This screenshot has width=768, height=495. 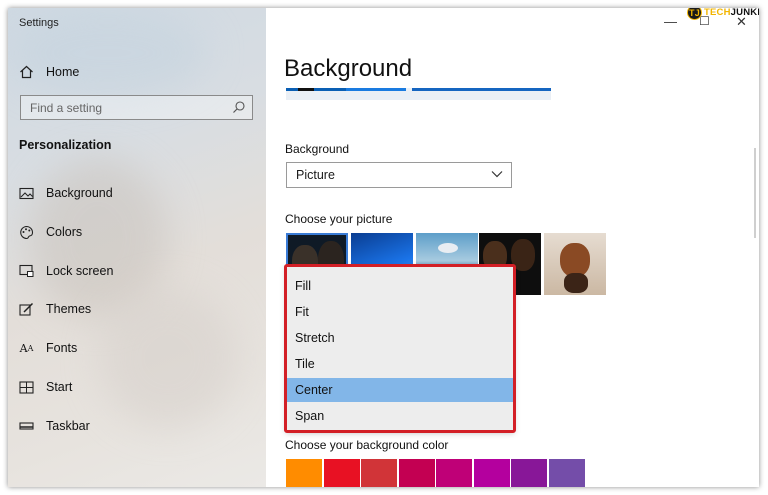 What do you see at coordinates (26, 72) in the screenshot?
I see `home-icon` at bounding box center [26, 72].